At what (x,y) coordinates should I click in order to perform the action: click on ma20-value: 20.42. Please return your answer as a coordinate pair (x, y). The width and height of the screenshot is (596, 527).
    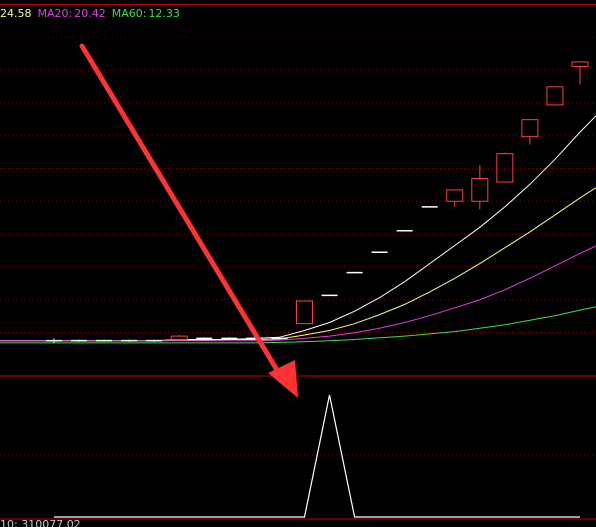
    Looking at the image, I should click on (90, 13).